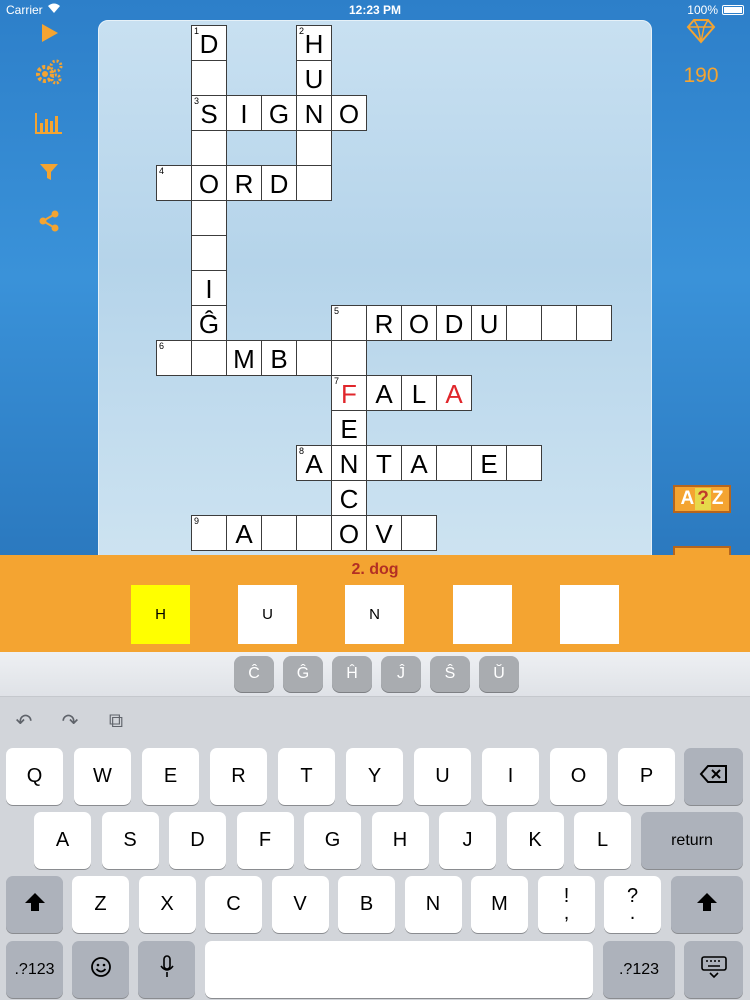 The width and height of the screenshot is (750, 1000). Describe the element at coordinates (197, 840) in the screenshot. I see `key-d: D` at that location.